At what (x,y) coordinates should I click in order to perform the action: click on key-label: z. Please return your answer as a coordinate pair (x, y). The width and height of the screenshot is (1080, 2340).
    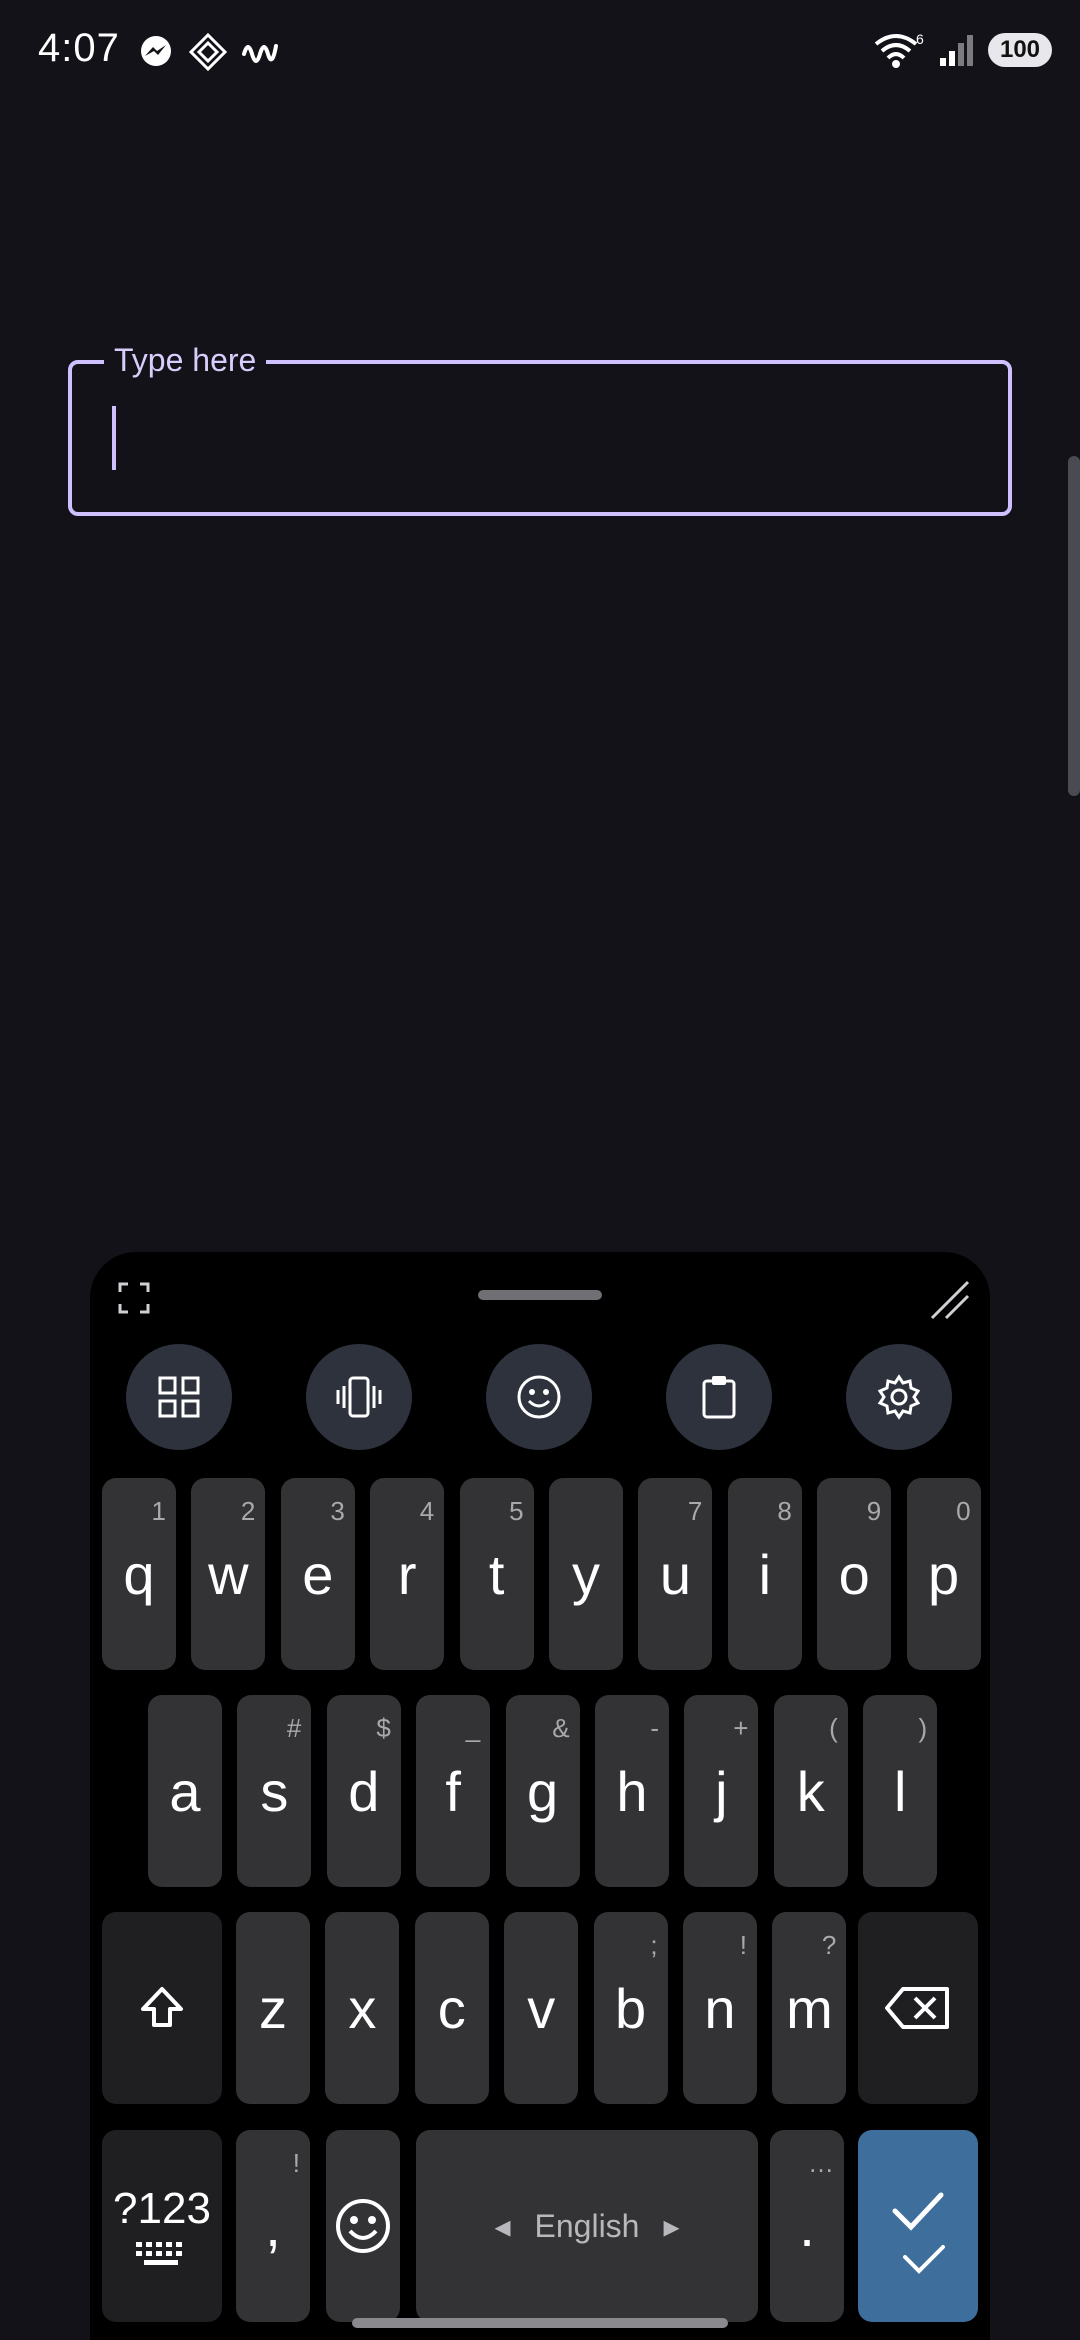
    Looking at the image, I should click on (273, 2008).